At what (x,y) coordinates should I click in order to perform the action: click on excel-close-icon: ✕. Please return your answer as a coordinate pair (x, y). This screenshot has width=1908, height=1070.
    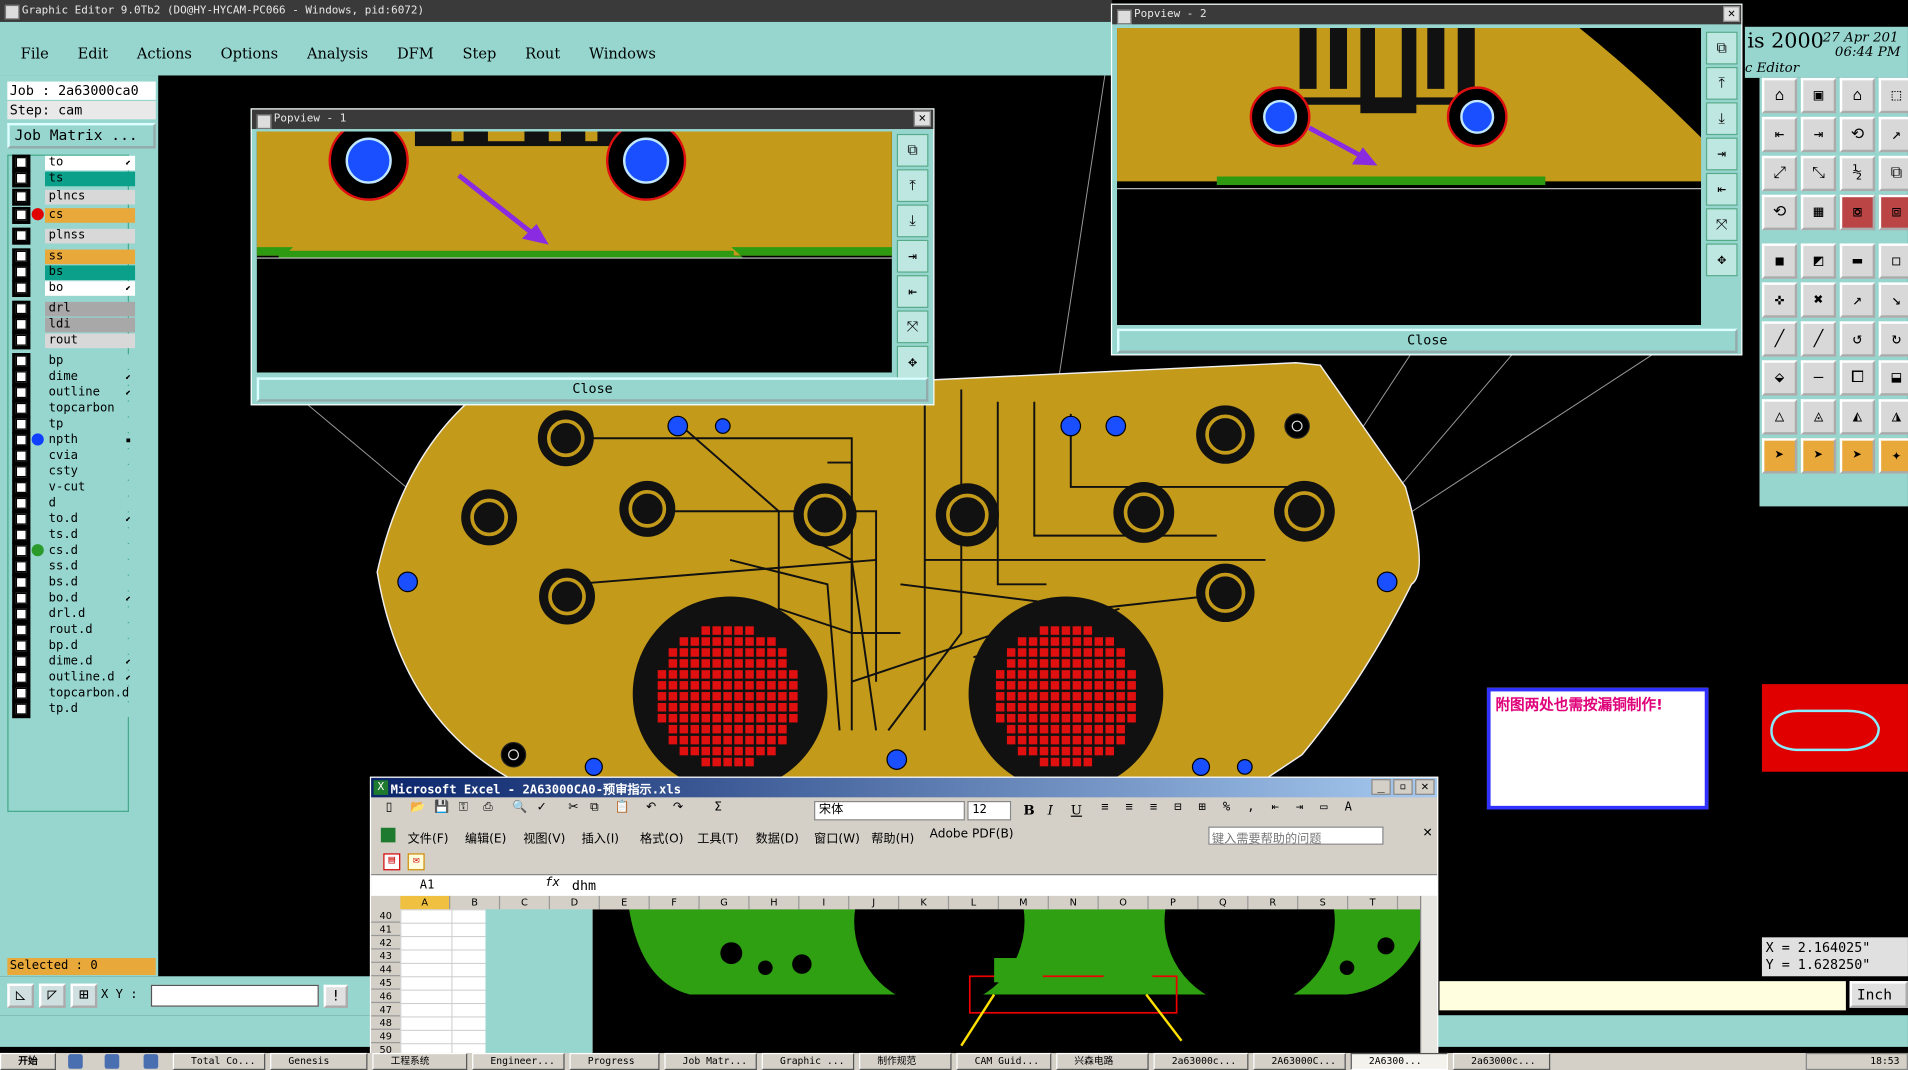
    Looking at the image, I should click on (1425, 787).